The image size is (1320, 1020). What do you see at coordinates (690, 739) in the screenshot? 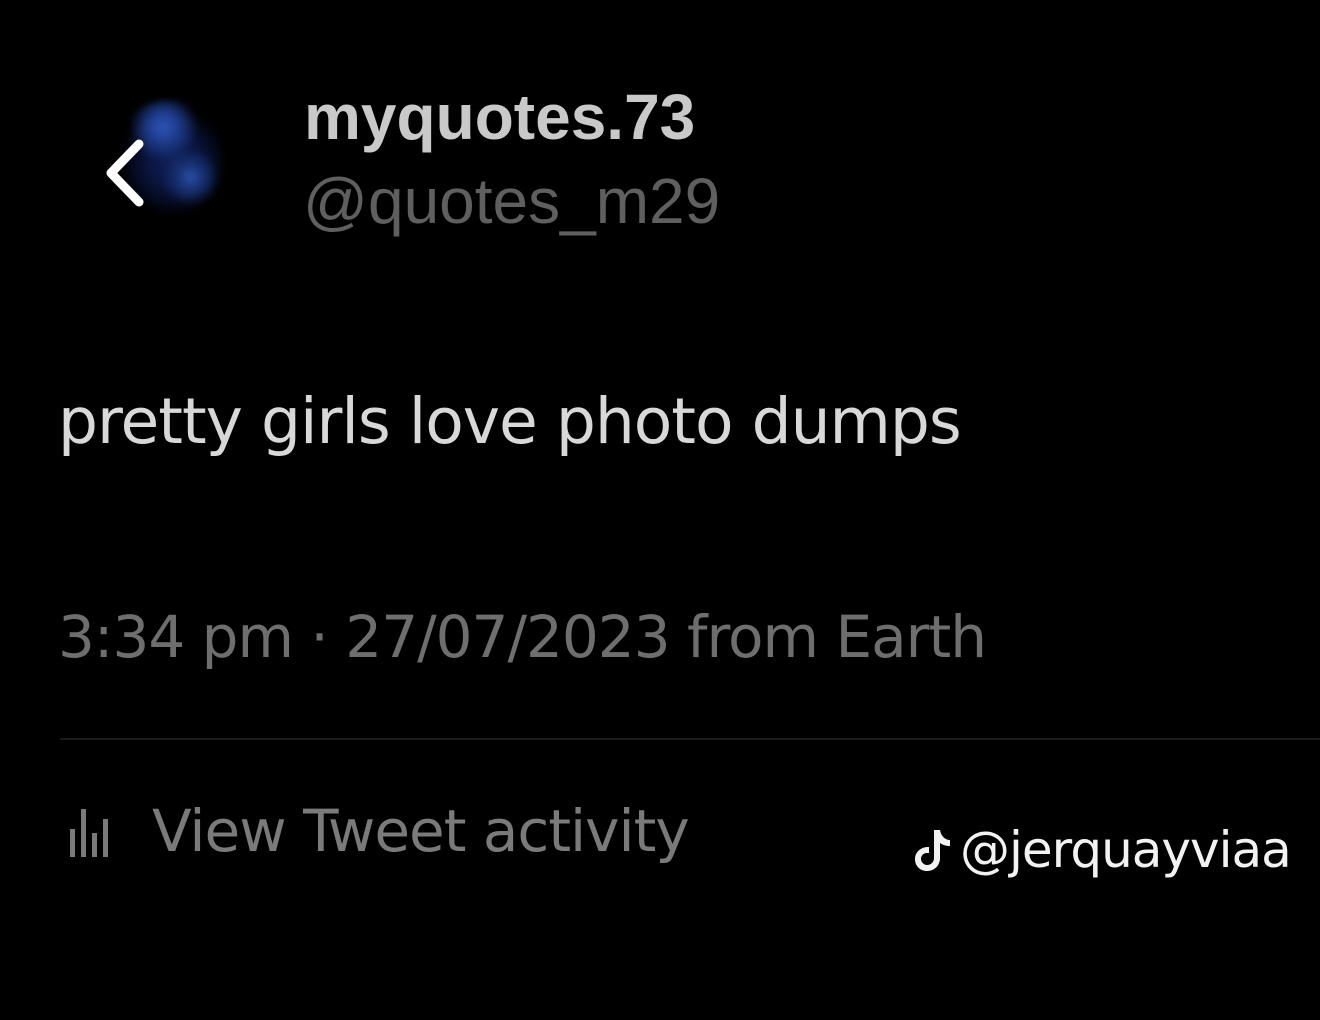
I see `divider` at bounding box center [690, 739].